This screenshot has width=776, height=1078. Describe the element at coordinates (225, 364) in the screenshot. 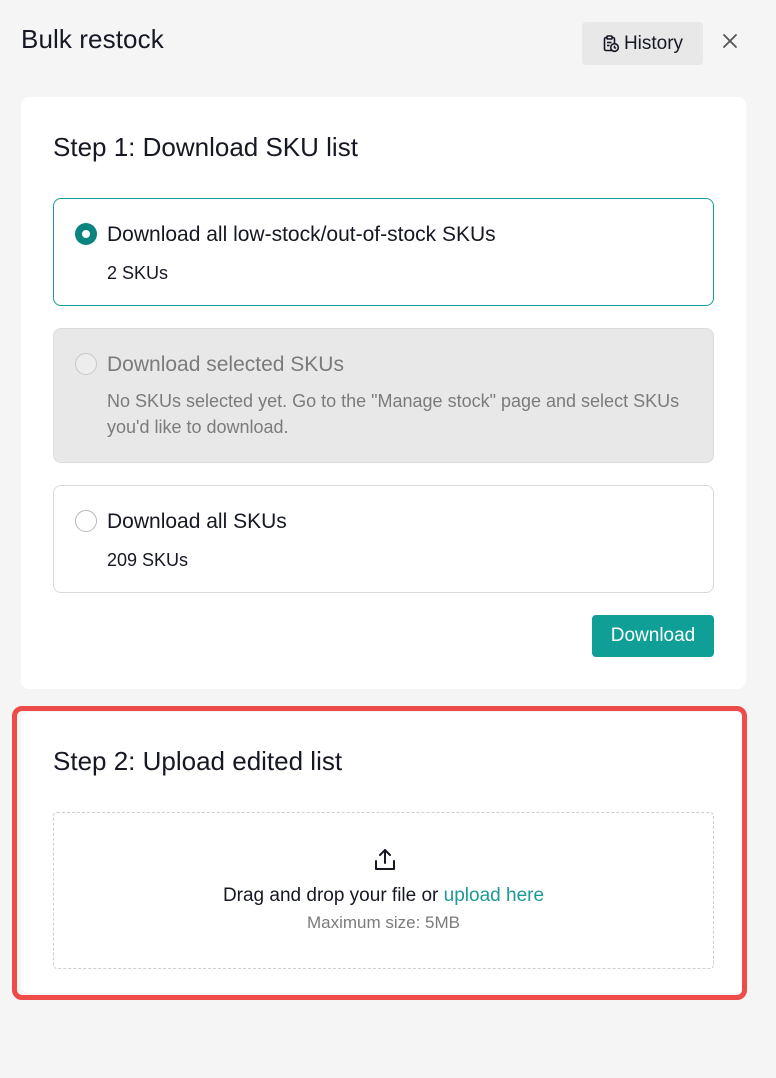

I see `option-selected-skus-label: Download selected SKUs` at that location.